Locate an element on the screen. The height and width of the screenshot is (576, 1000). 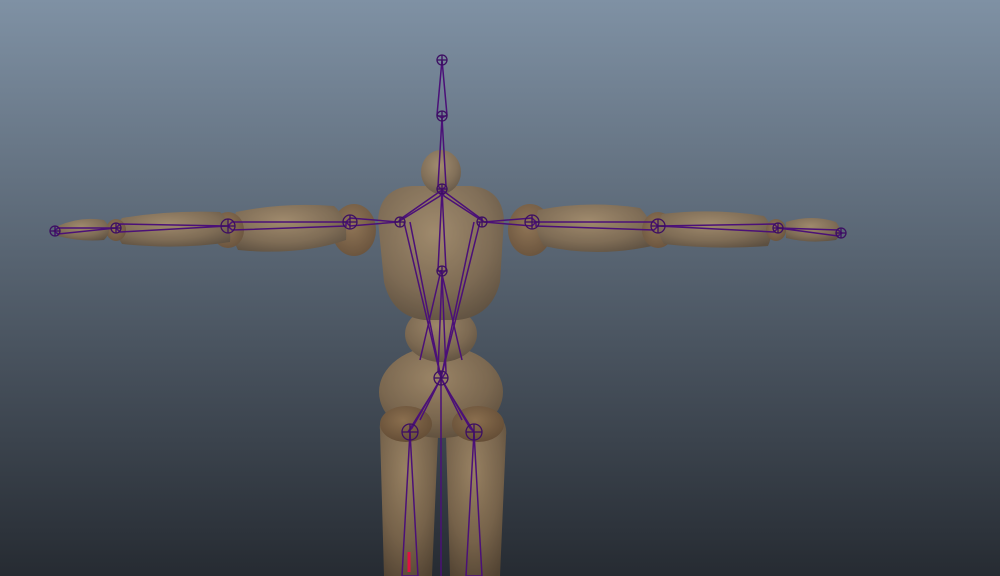
joint-left-clavicle is located at coordinates (400, 222).